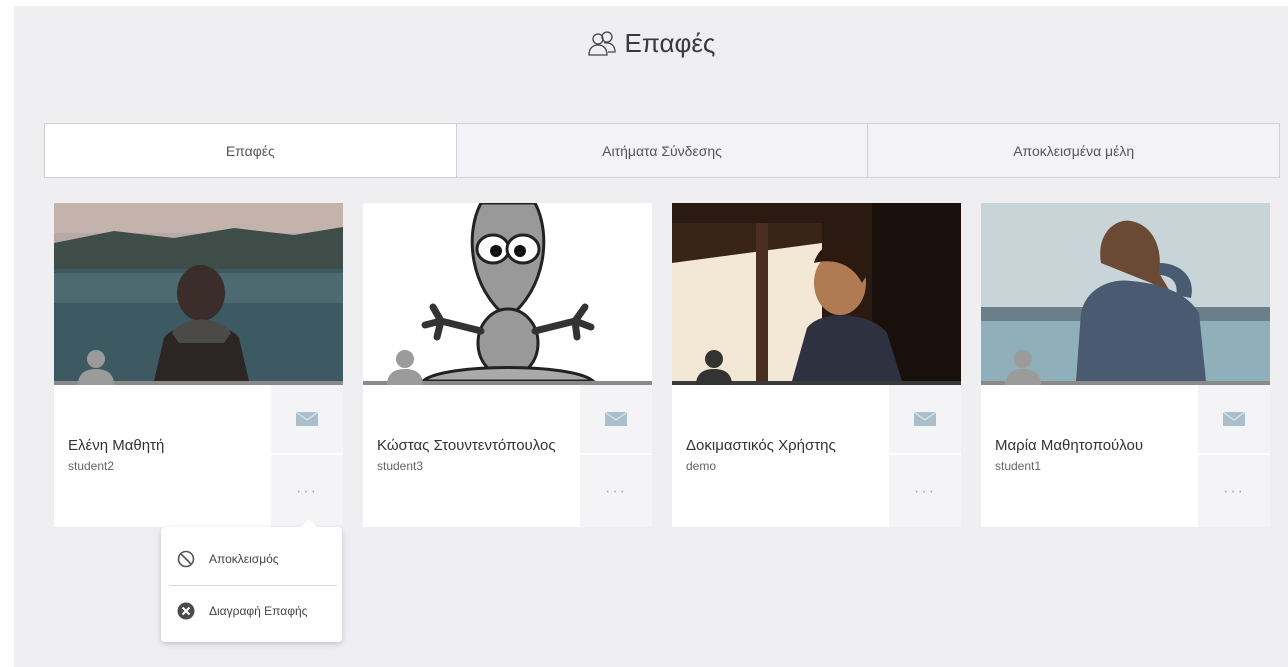  I want to click on tab-connection-requests: Αιτήματα Σύνδεσης, so click(663, 150).